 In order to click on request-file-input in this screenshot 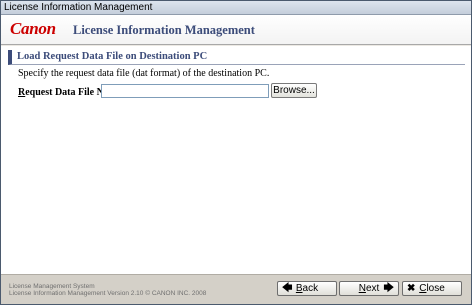, I will do `click(185, 91)`.